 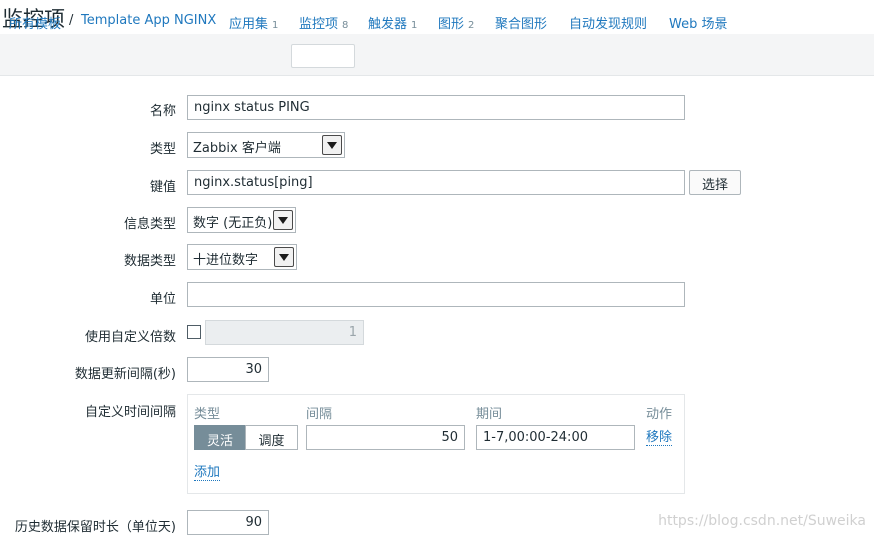 I want to click on tab-web-scenarios: Web 场景, so click(x=698, y=22).